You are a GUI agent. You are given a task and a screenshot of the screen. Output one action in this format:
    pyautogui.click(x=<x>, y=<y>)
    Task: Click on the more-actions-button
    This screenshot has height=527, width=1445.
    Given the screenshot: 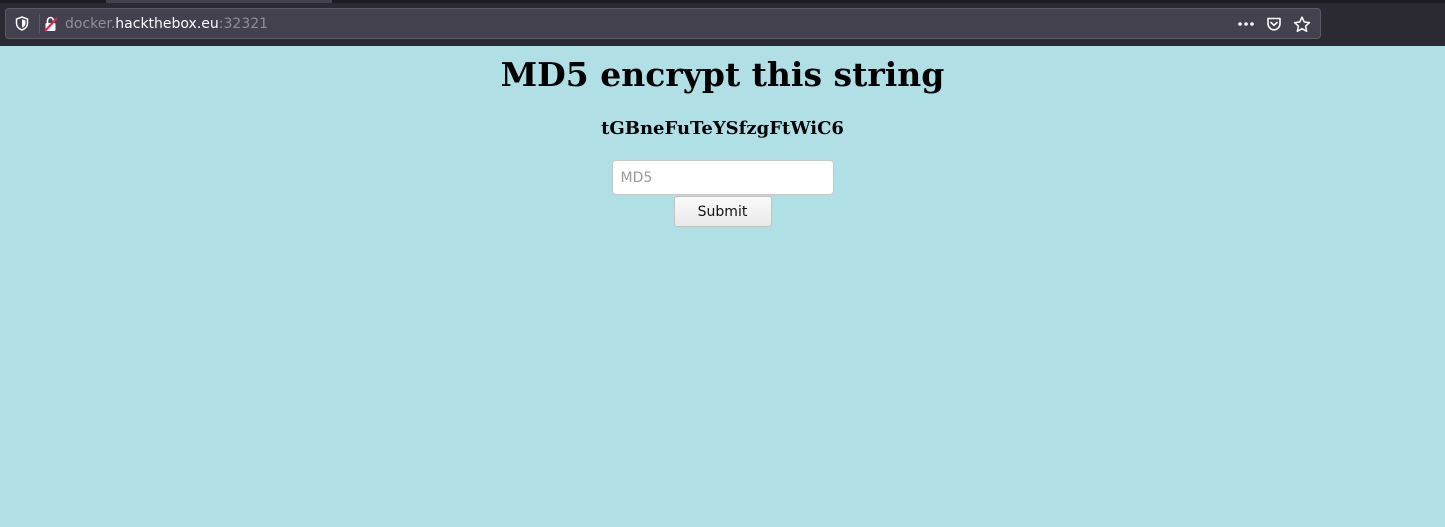 What is the action you would take?
    pyautogui.click(x=1246, y=24)
    